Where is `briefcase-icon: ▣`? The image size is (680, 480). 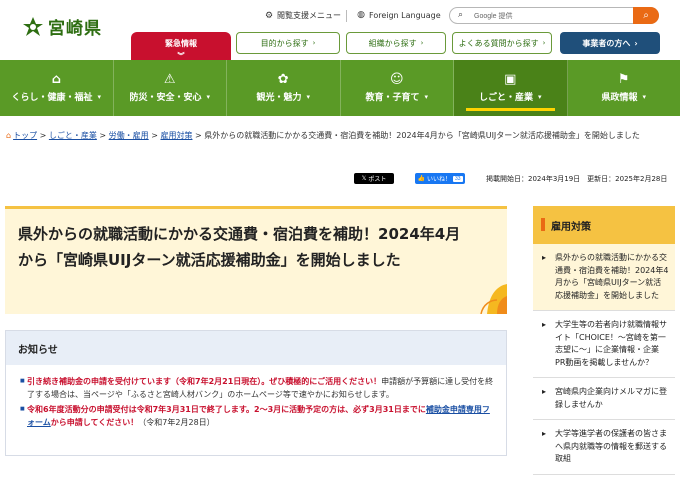
briefcase-icon: ▣ is located at coordinates (510, 79).